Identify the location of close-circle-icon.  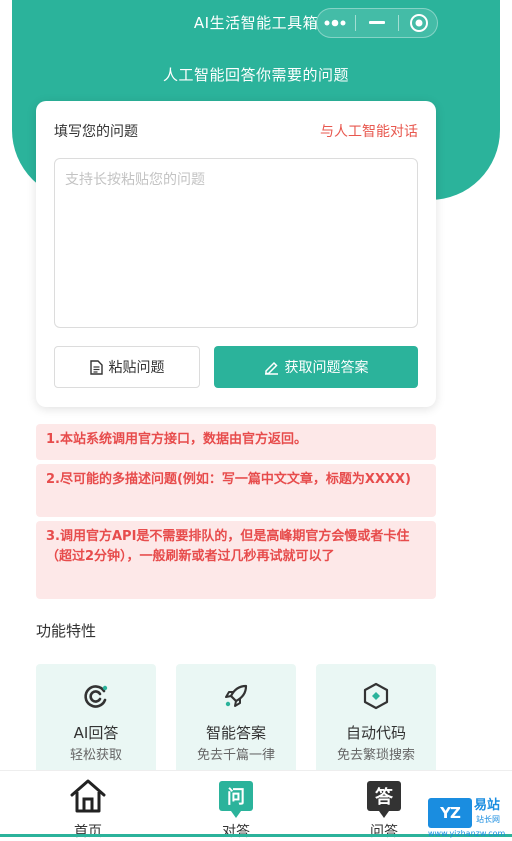
(419, 23).